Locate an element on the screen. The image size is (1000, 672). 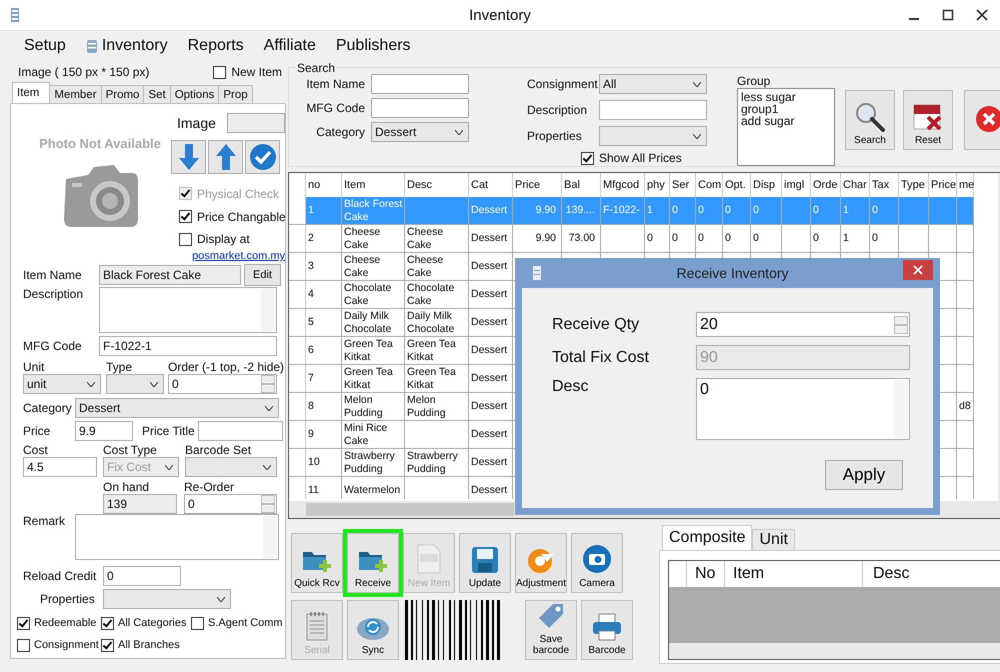
re-order-label: Re-Order is located at coordinates (209, 487).